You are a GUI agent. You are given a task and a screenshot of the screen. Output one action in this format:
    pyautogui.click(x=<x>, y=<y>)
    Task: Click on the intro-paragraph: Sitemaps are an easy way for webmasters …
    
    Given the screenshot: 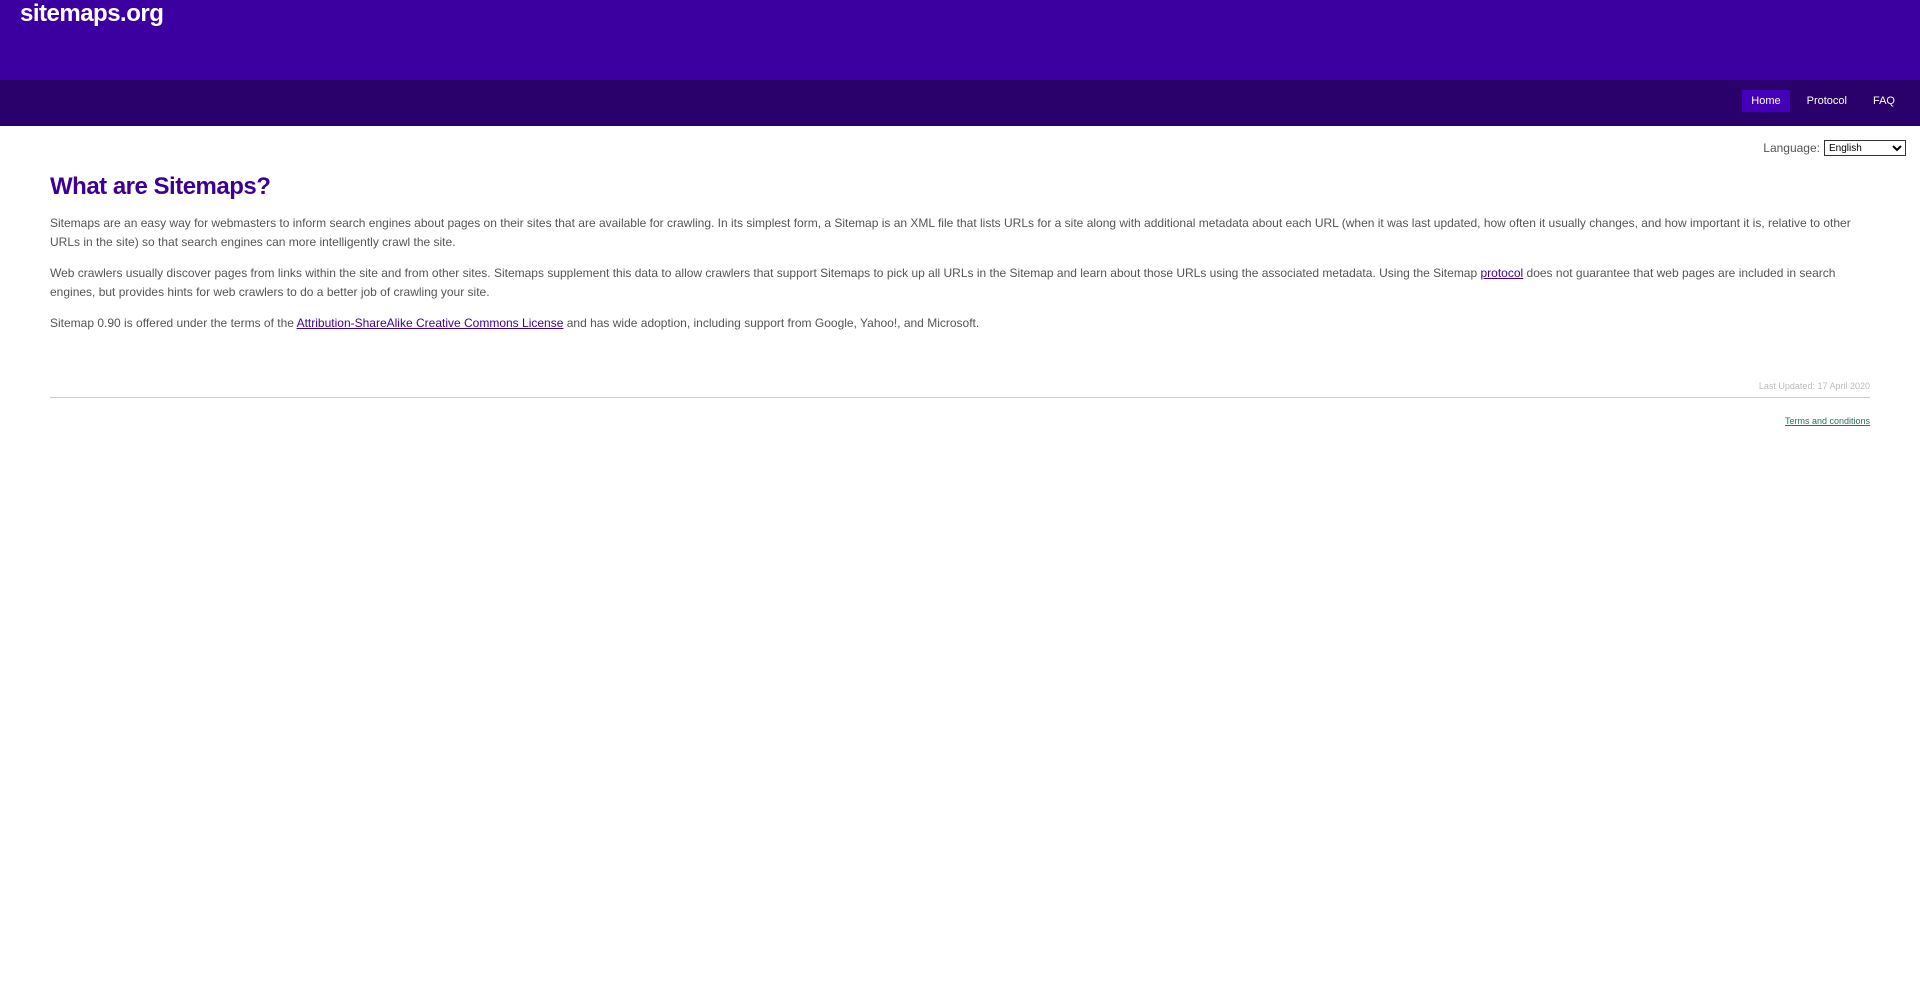 What is the action you would take?
    pyautogui.click(x=950, y=232)
    